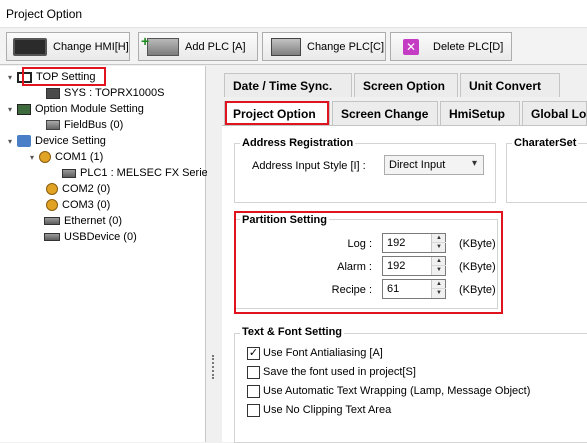 This screenshot has height=443, width=587. Describe the element at coordinates (91, 46) in the screenshot. I see `change-hmi-label: Change HMI[H]` at that location.